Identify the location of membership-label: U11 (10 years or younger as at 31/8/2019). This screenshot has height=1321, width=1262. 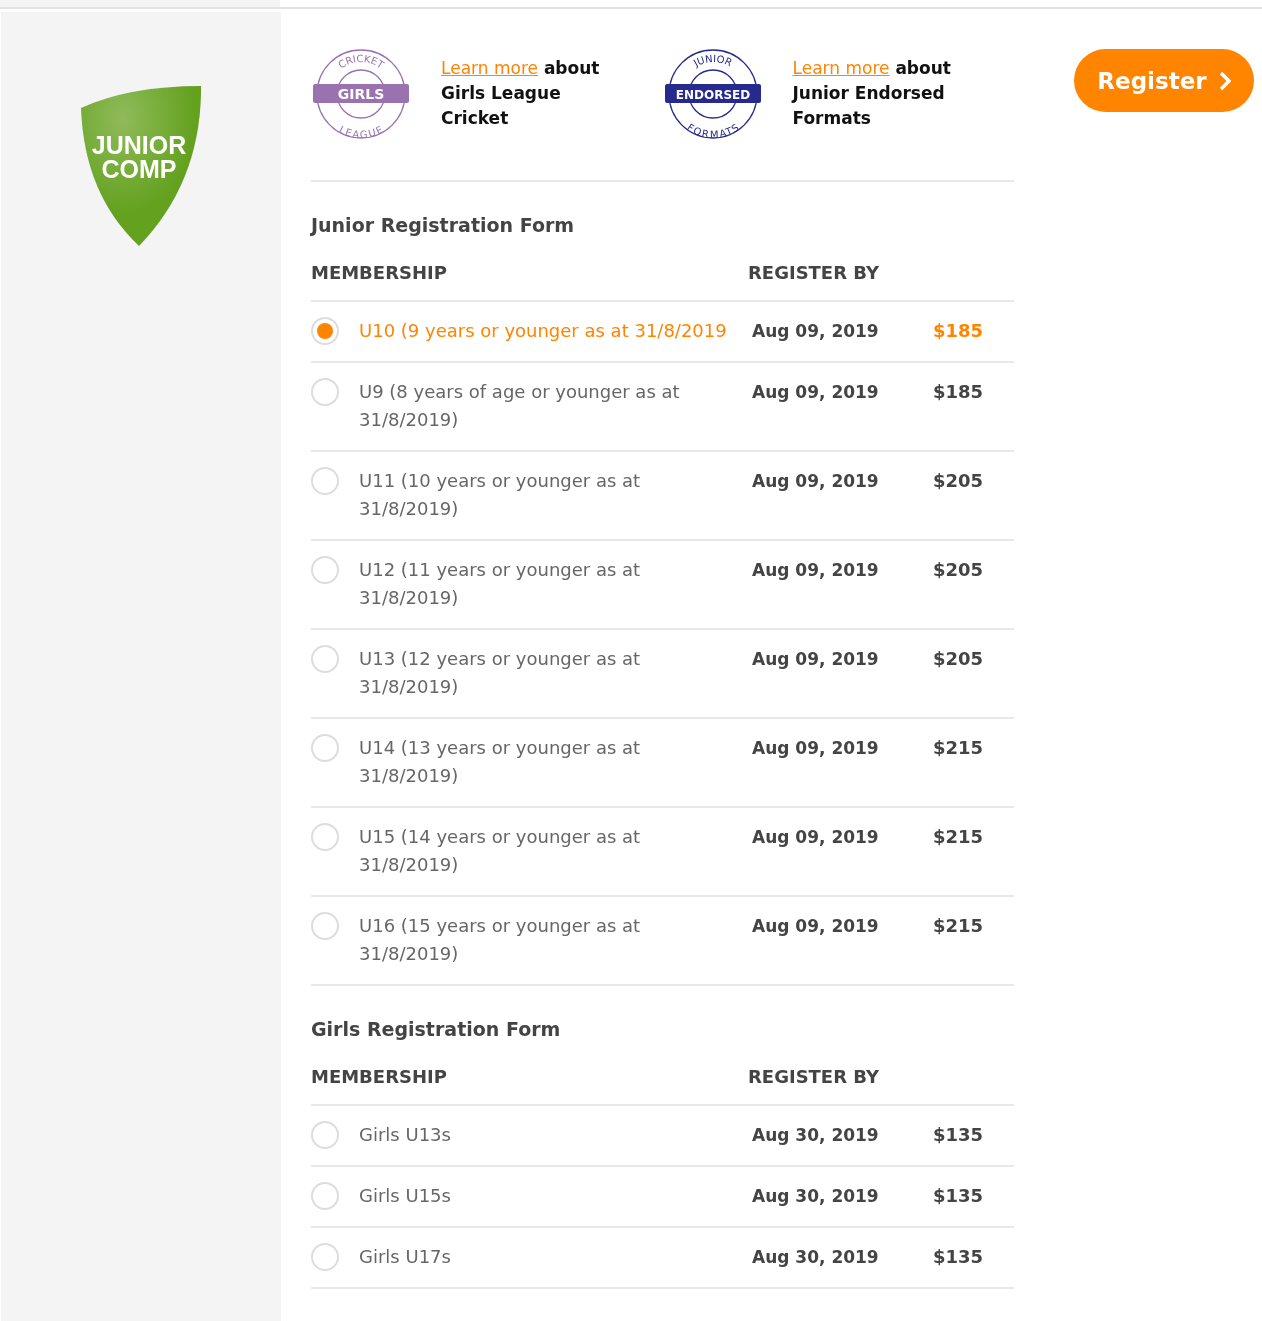
(500, 495).